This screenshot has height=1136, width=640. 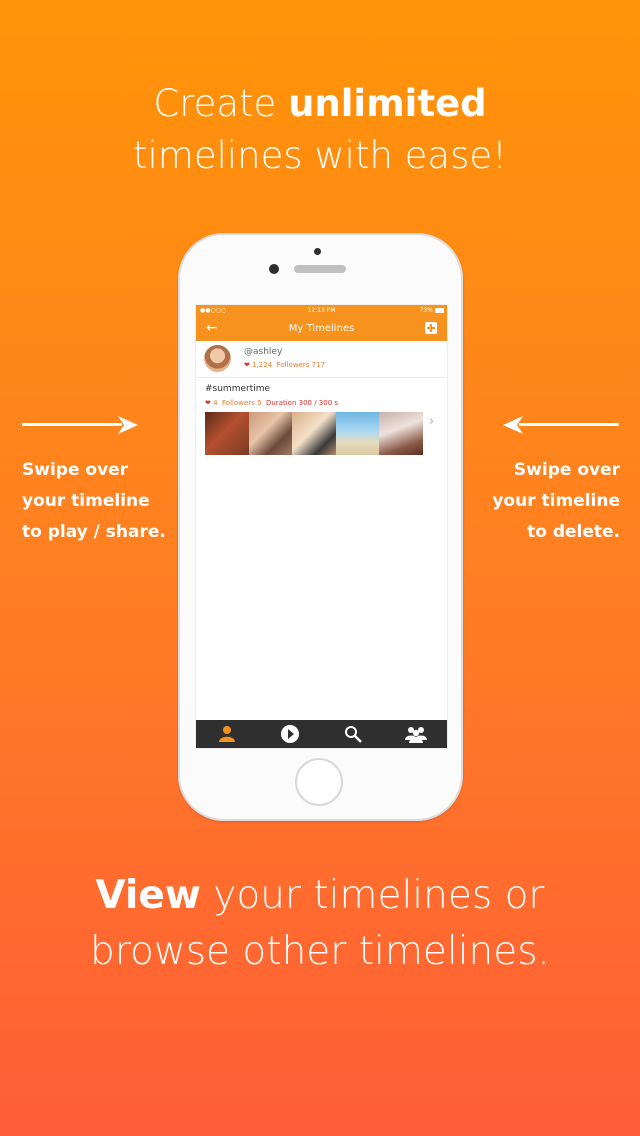 What do you see at coordinates (426, 310) in the screenshot?
I see `battery-level: 73%` at bounding box center [426, 310].